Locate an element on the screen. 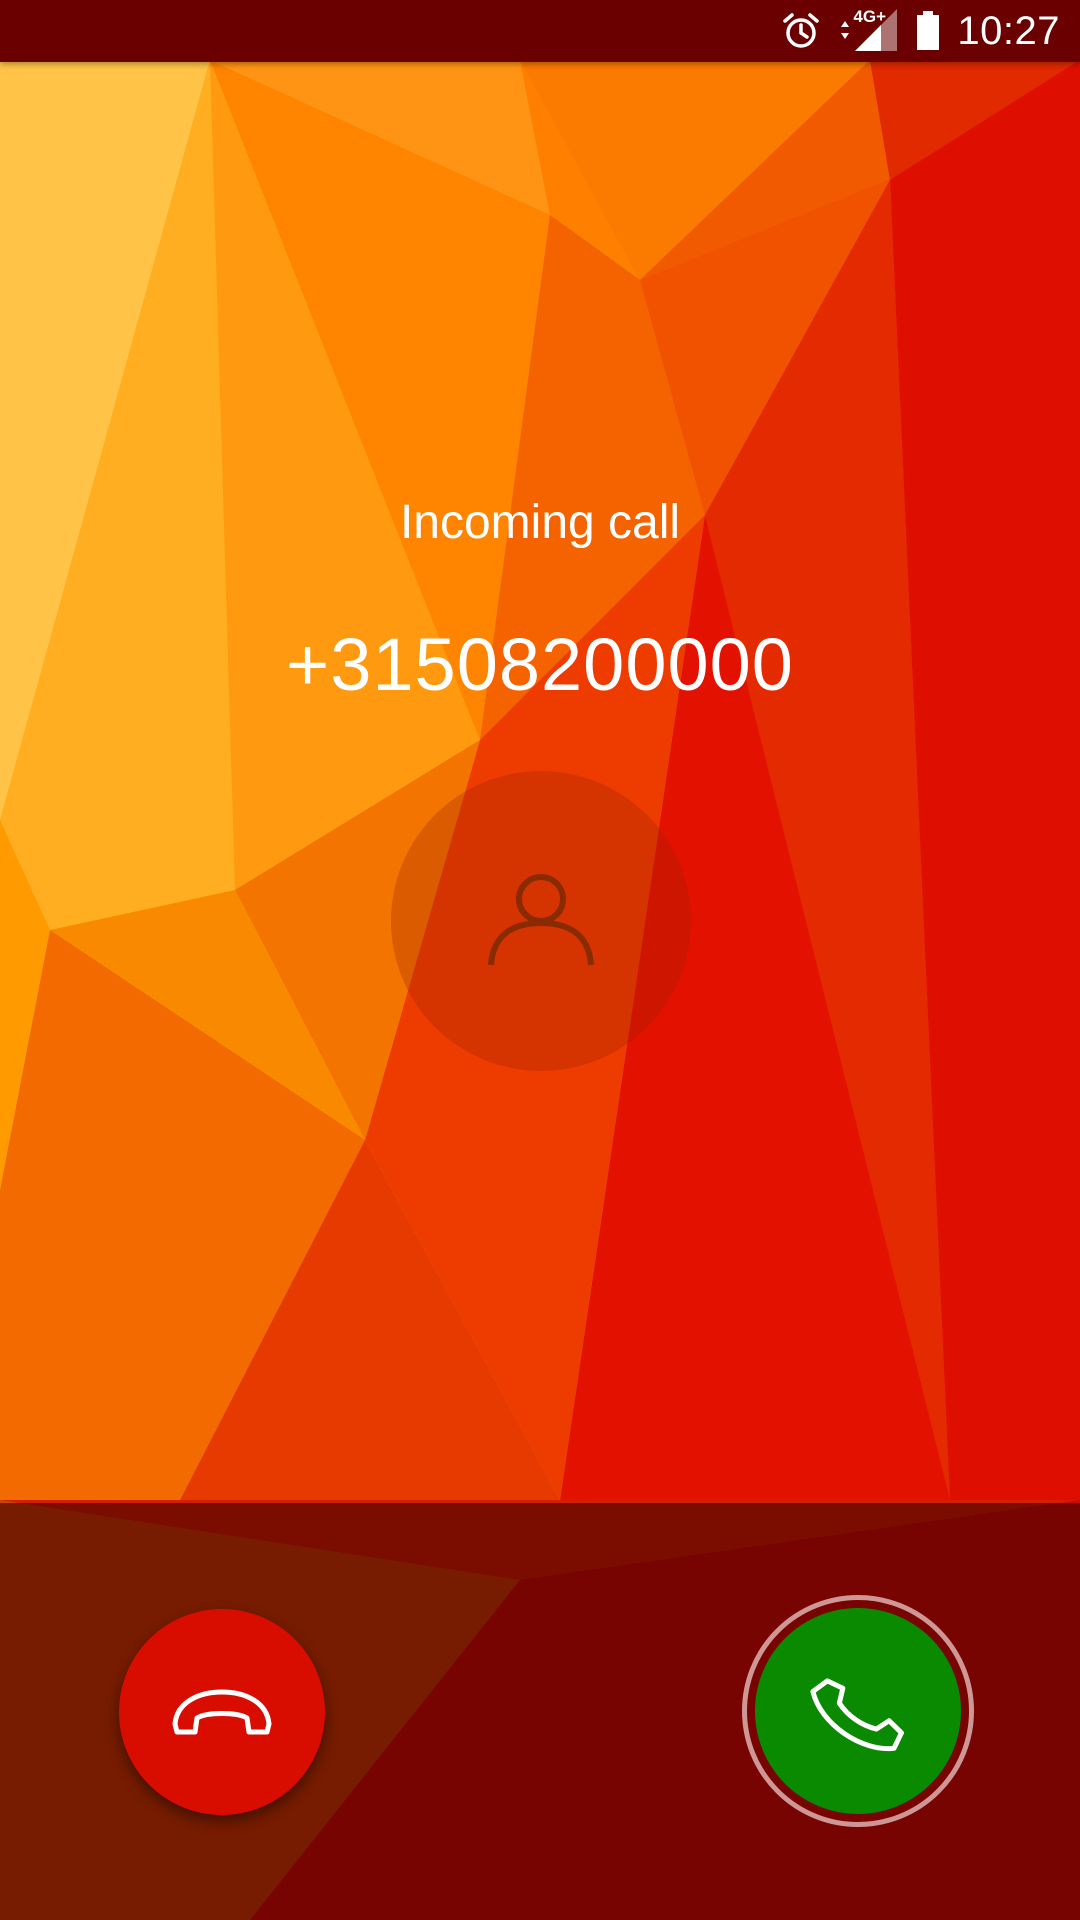  status-icons: 4G+ 10:27 is located at coordinates (920, 31).